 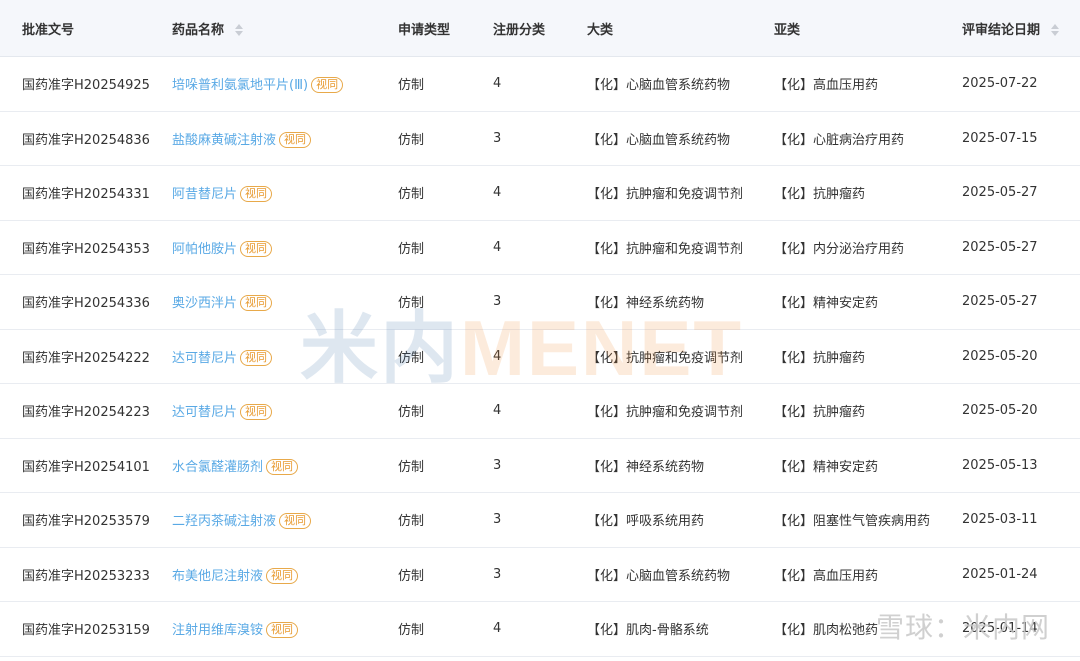 I want to click on drug-name-link: 阿昔替尼片, so click(x=204, y=194).